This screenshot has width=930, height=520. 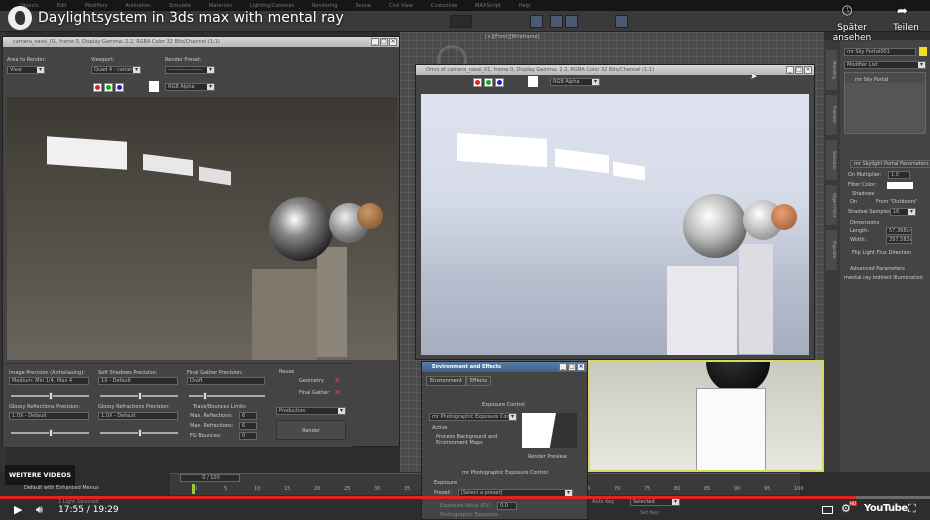 What do you see at coordinates (505, 473) in the screenshot?
I see `photo-exposure-header: mr Photographic Exposure Control` at bounding box center [505, 473].